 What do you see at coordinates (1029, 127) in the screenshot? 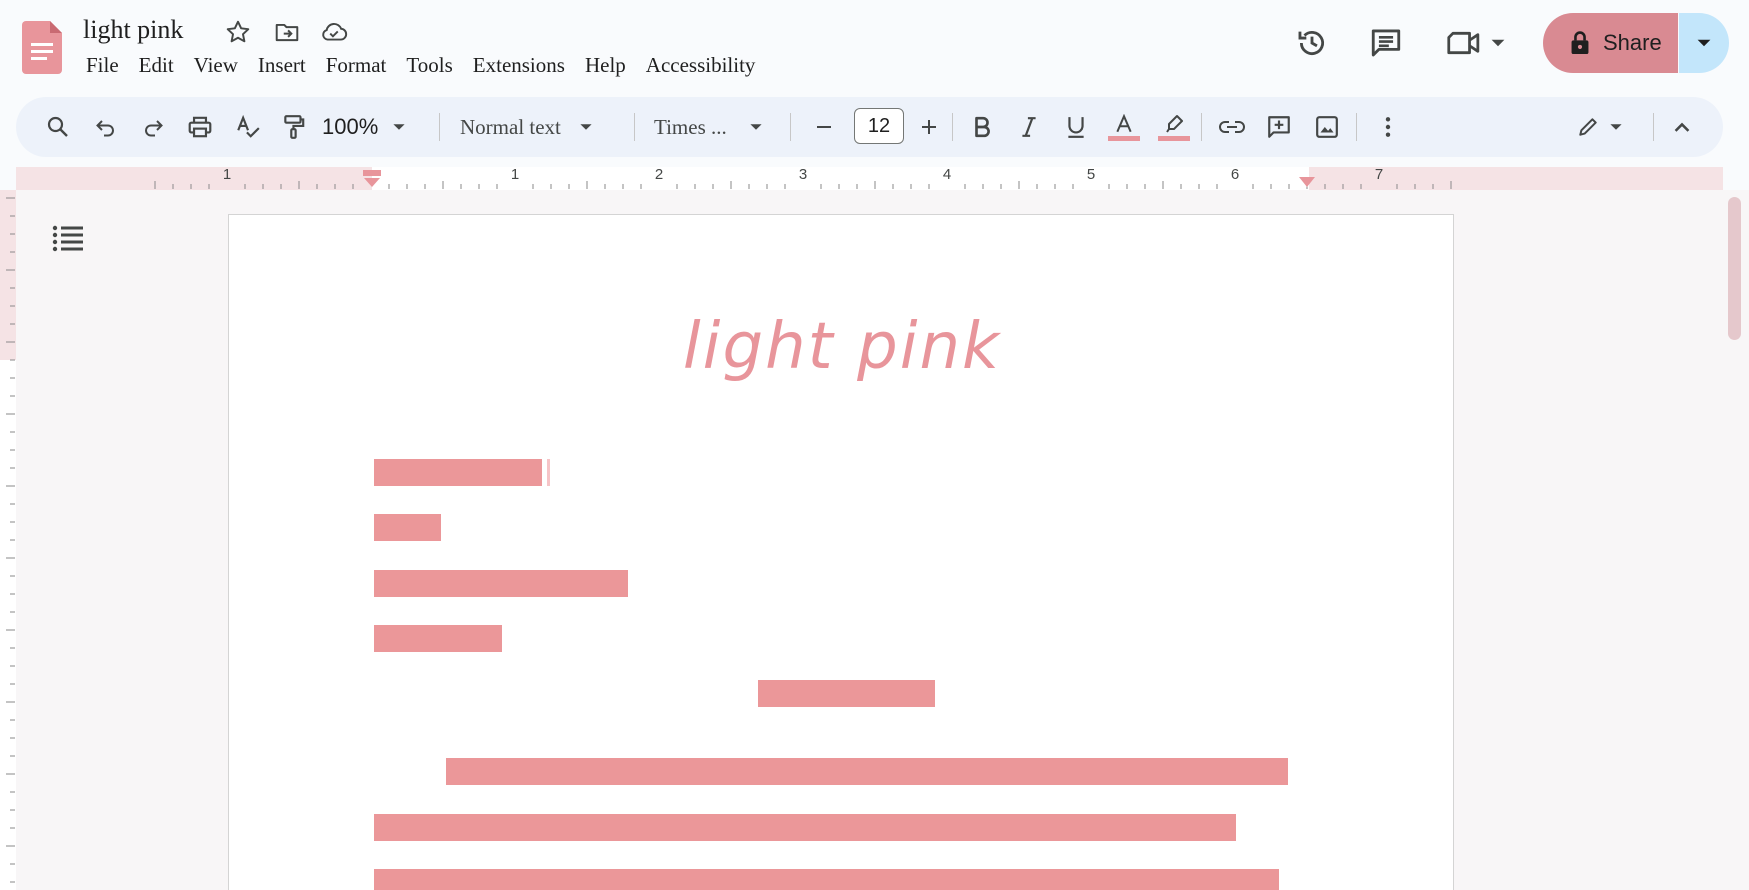
I see `italic-icon` at bounding box center [1029, 127].